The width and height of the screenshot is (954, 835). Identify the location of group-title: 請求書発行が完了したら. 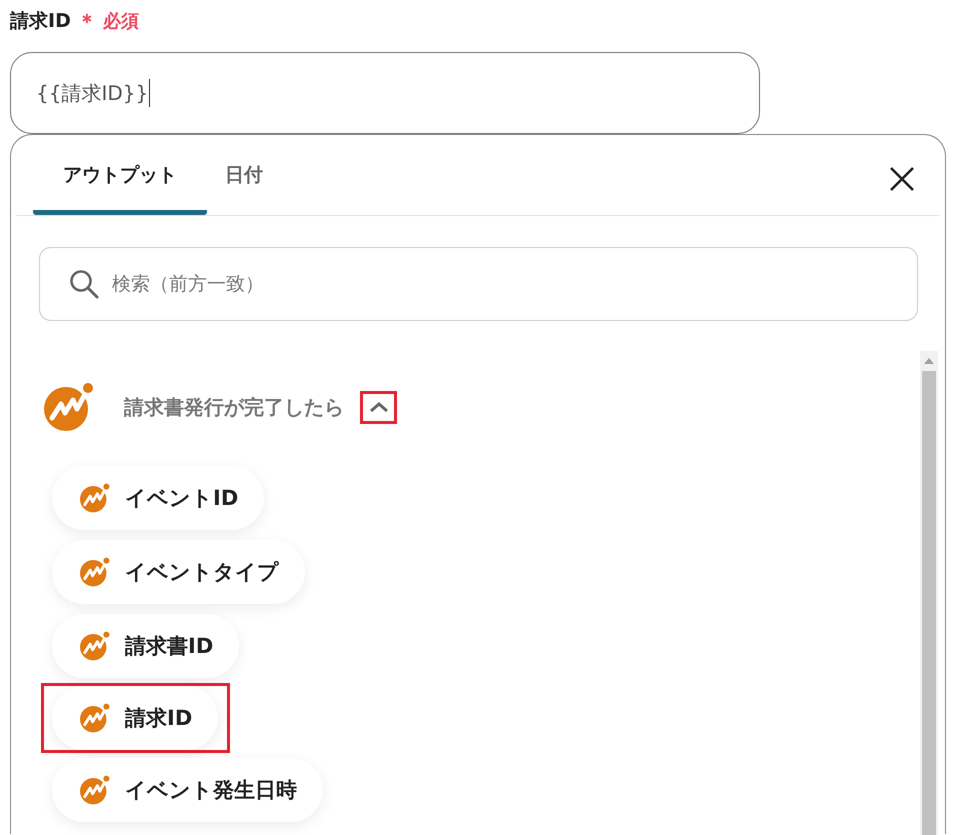
(234, 407).